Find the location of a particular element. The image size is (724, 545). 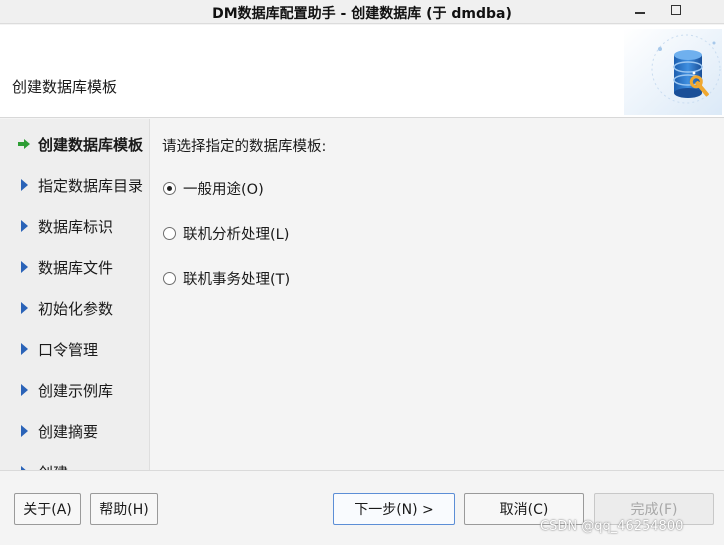

radio-button-checked is located at coordinates (169, 188).